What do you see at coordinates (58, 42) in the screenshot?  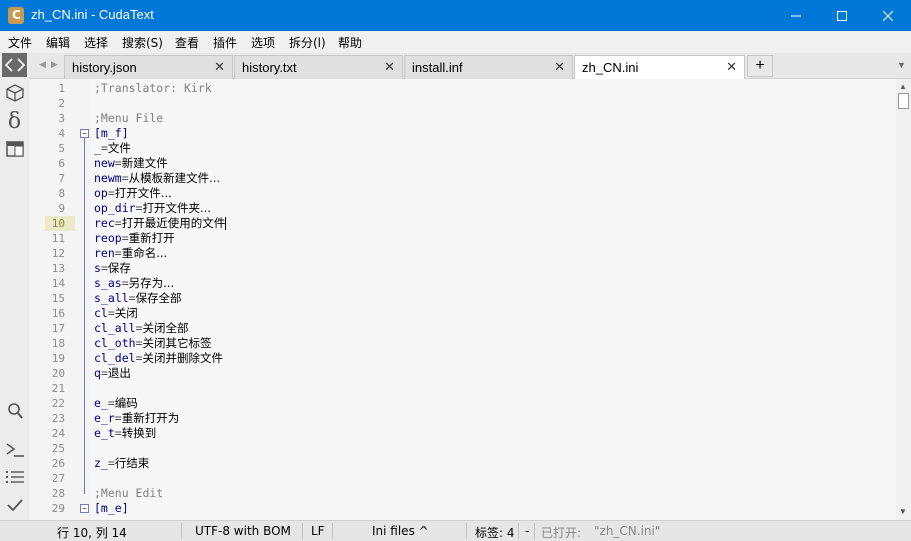 I see `menu-edit: 编辑` at bounding box center [58, 42].